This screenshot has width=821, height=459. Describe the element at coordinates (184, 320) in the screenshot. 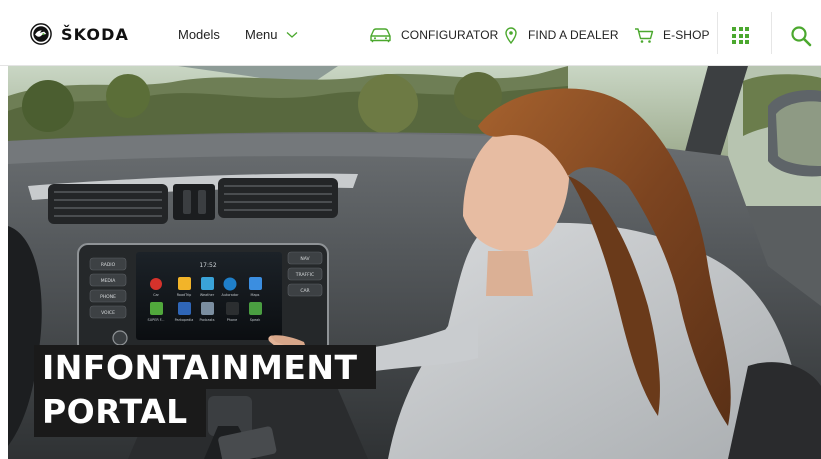

I see `app-label: Parkopedia` at that location.